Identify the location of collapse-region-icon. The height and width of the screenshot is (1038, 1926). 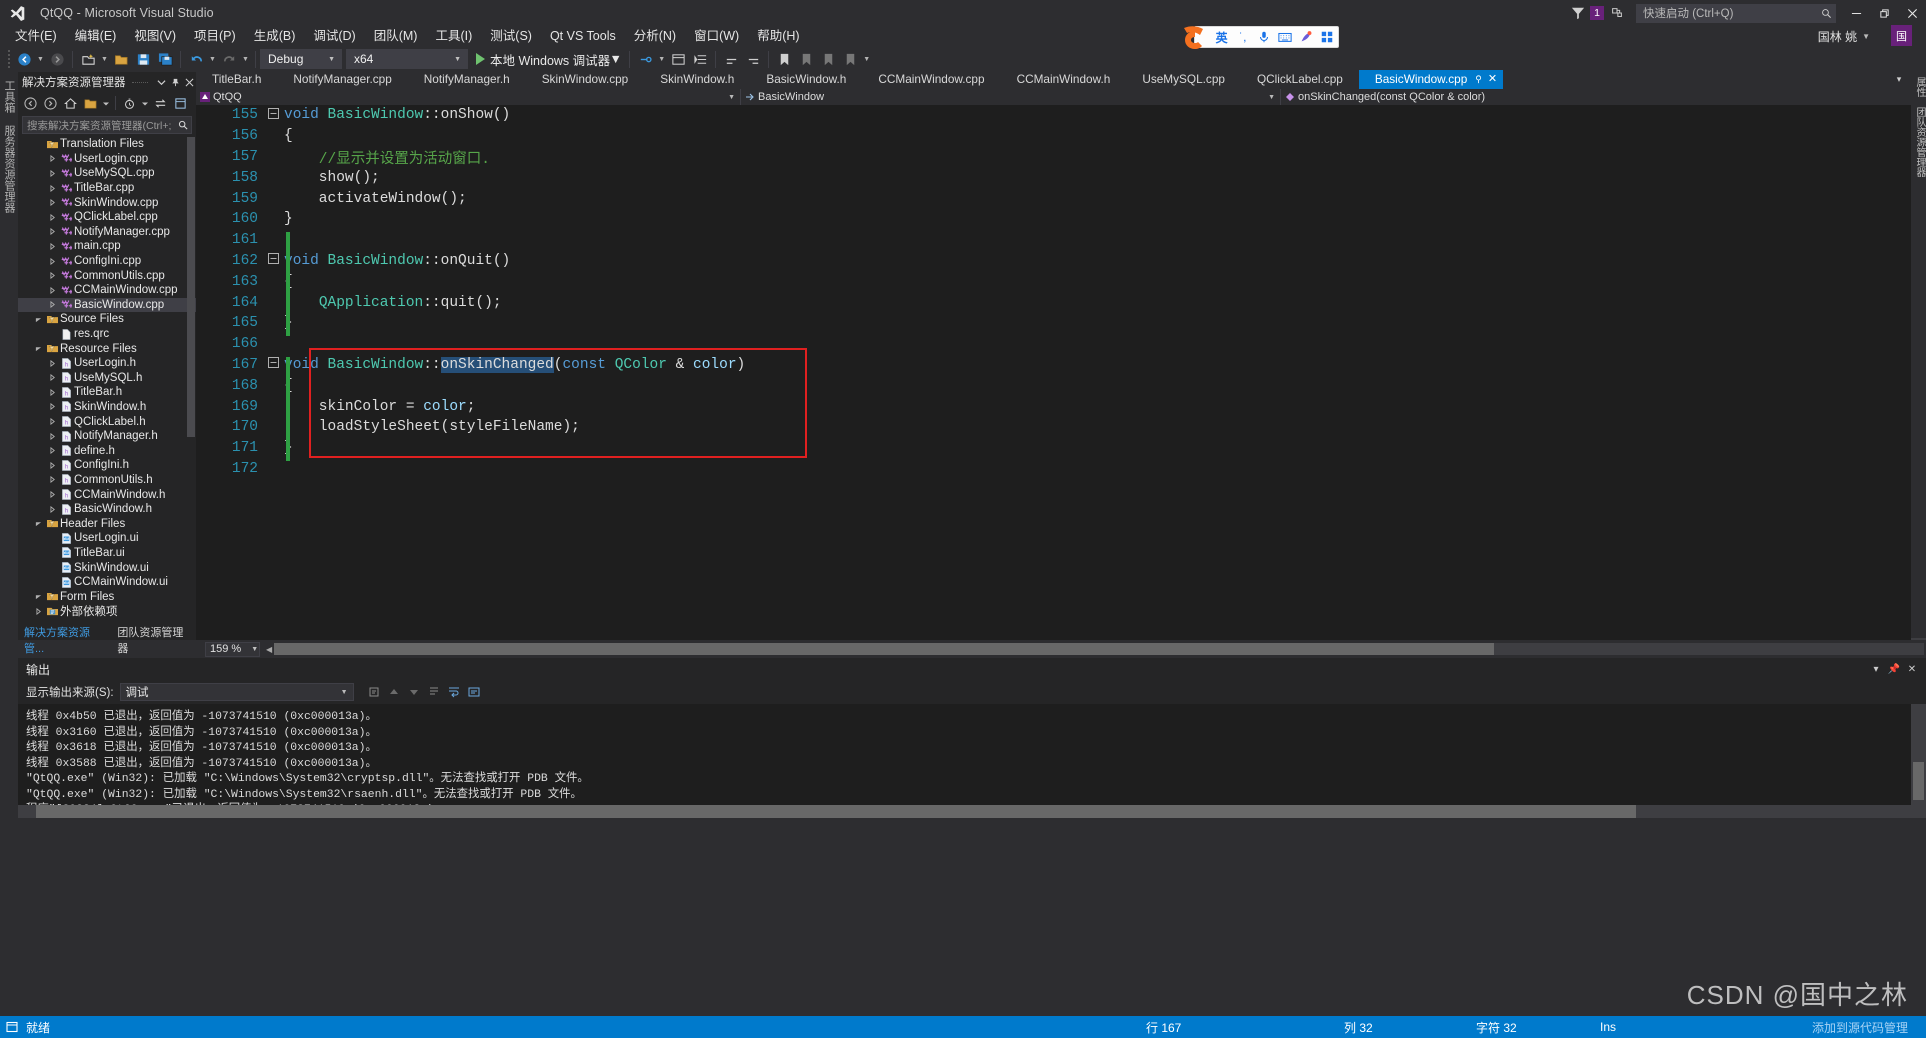
(273, 260).